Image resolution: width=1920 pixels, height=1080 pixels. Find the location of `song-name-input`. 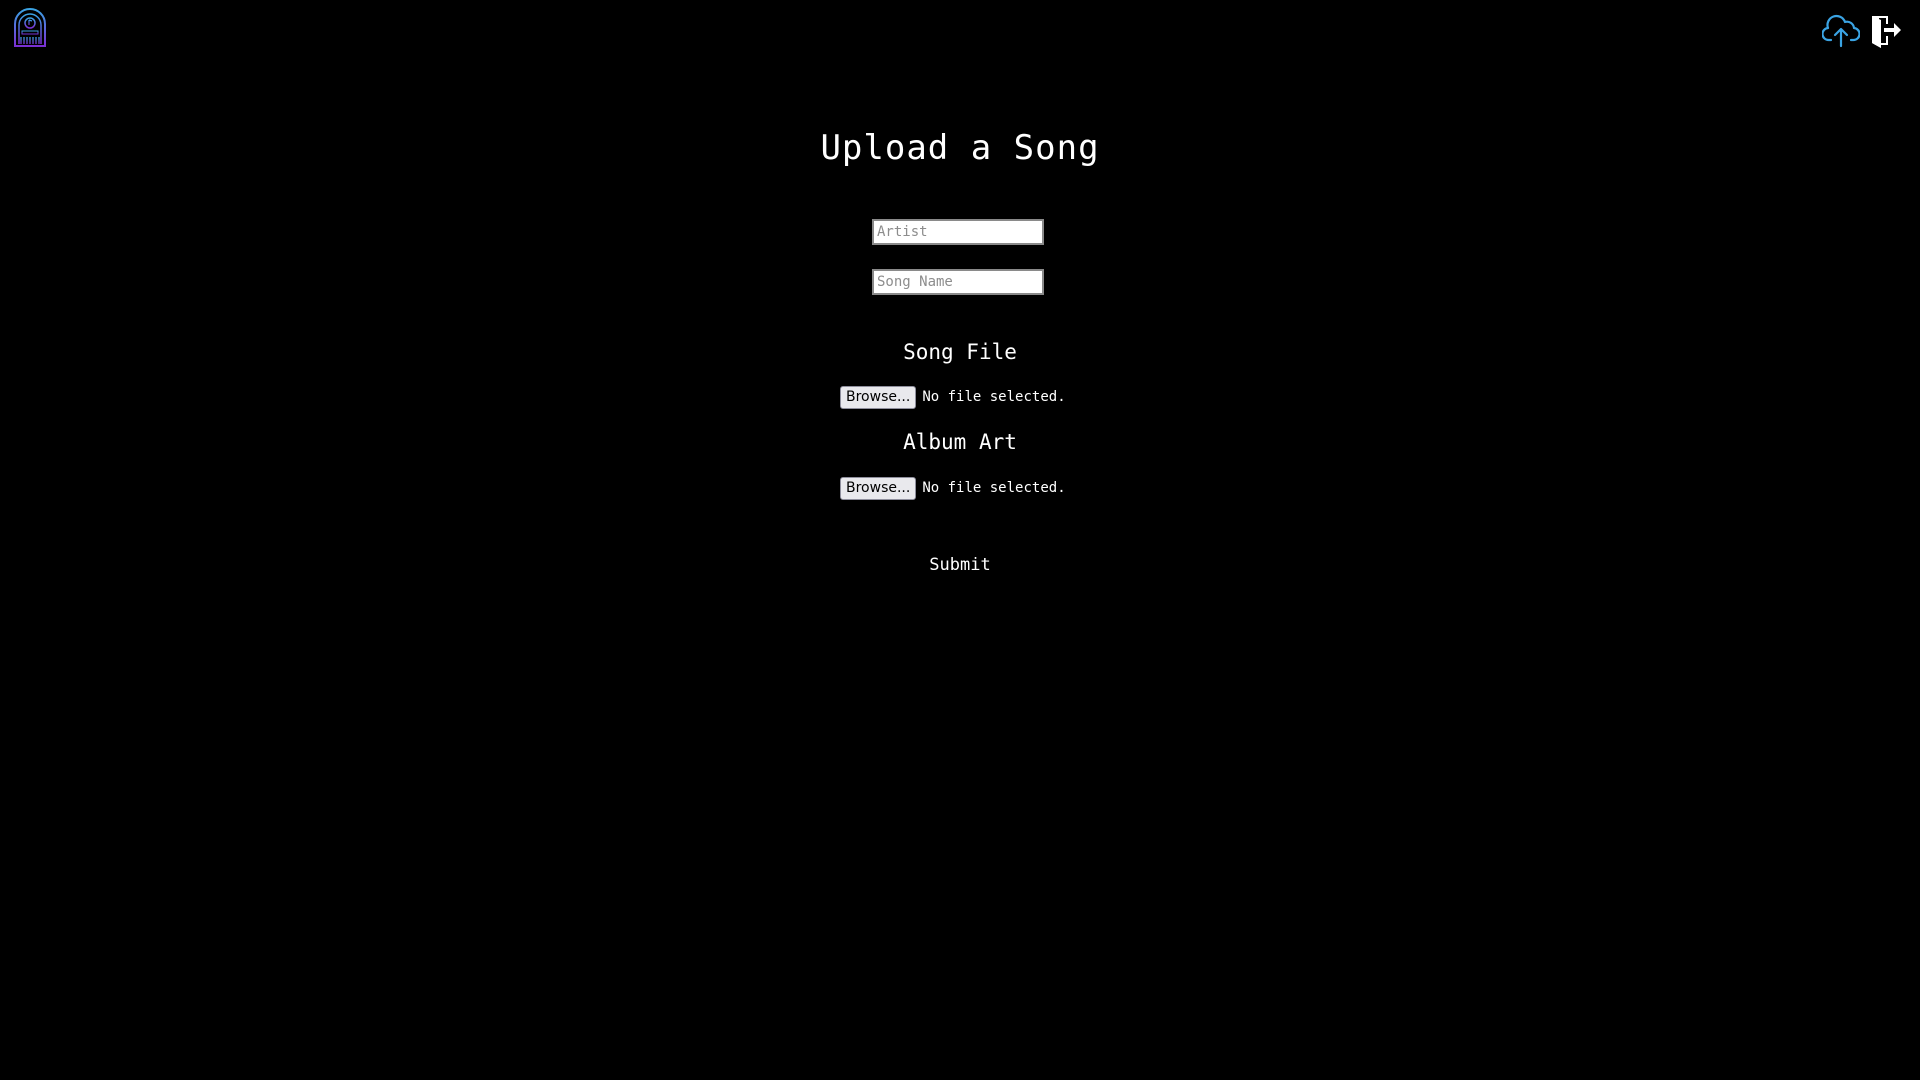

song-name-input is located at coordinates (958, 282).